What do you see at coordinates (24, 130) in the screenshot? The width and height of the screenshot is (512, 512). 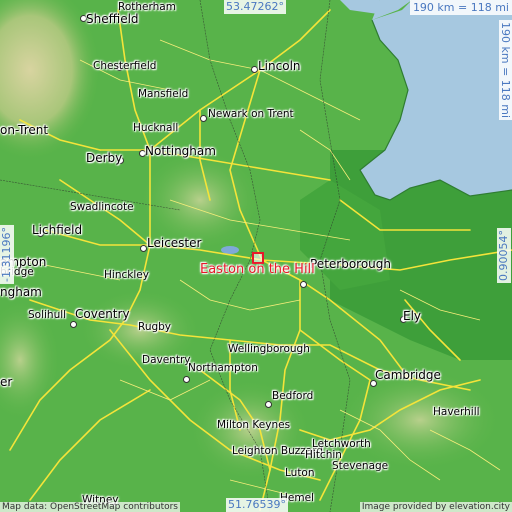 I see `city-label-stoke-on-trent: on-Trent` at bounding box center [24, 130].